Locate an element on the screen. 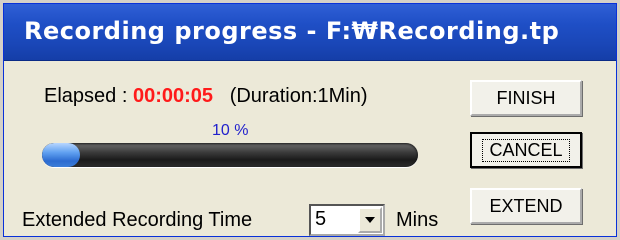  extended-time-value: 5 is located at coordinates (321, 219).